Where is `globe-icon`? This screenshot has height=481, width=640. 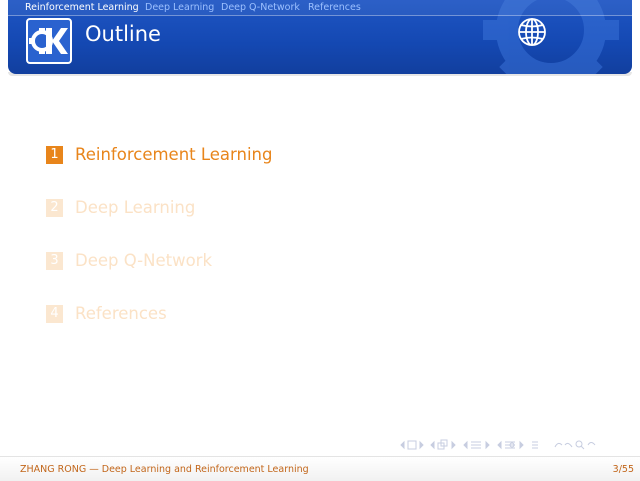 globe-icon is located at coordinates (532, 32).